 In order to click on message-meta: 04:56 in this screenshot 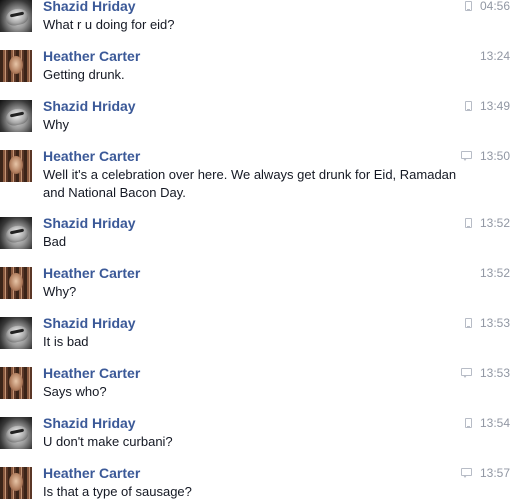, I will do `click(487, 6)`.